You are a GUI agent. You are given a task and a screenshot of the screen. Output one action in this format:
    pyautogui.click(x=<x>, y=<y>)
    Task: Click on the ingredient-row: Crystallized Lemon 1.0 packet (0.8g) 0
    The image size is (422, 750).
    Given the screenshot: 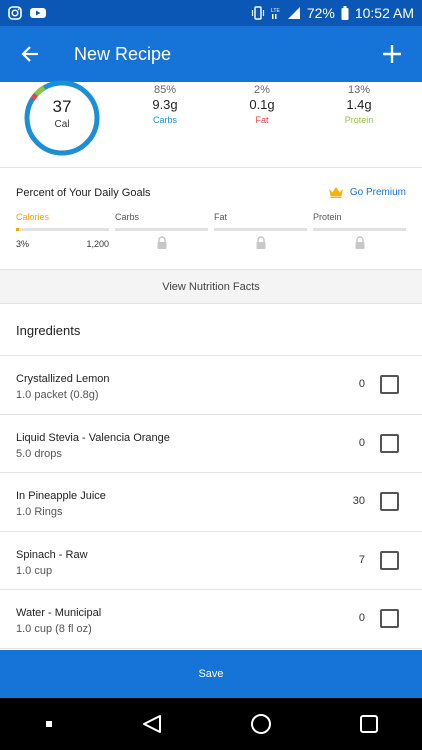 What is the action you would take?
    pyautogui.click(x=211, y=385)
    